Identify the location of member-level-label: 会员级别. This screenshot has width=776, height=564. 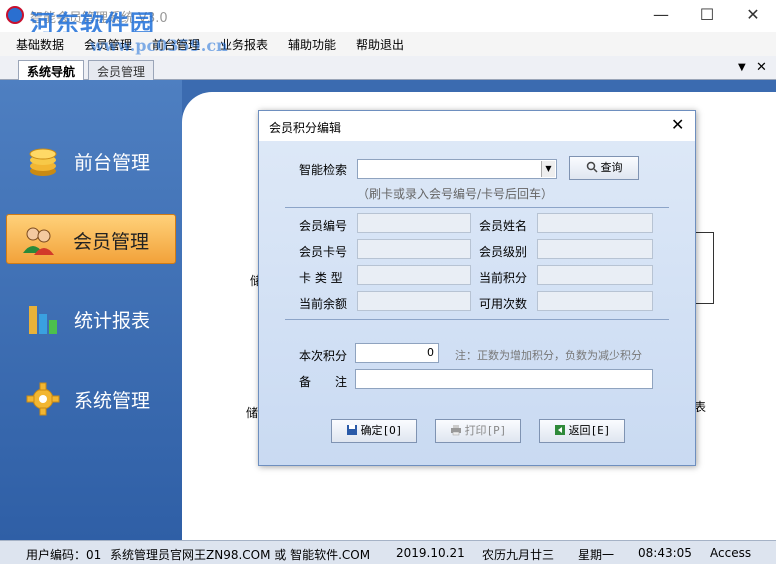
(503, 252).